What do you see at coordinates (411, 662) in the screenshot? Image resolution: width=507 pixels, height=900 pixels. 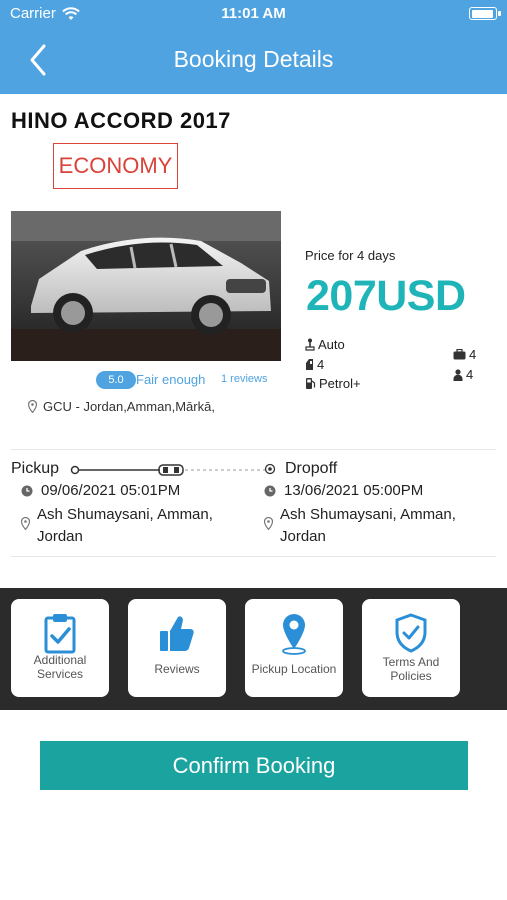 I see `terms-policies-label-1: Terms And` at bounding box center [411, 662].